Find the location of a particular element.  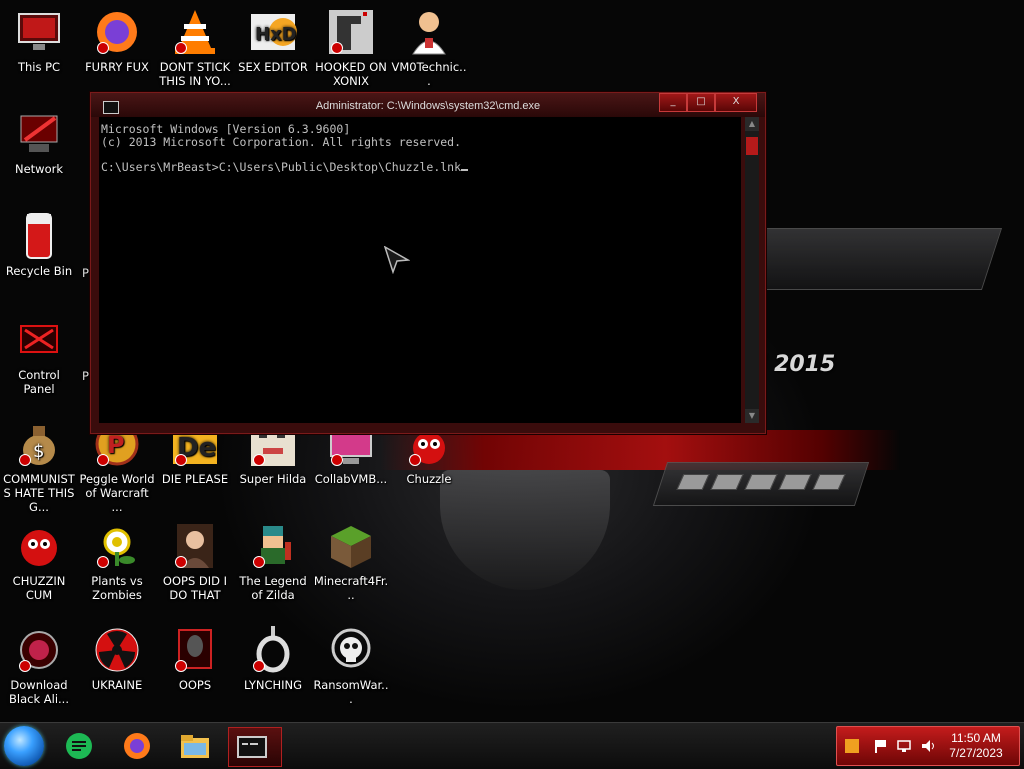

taskbar-command-prompt is located at coordinates (255, 747).